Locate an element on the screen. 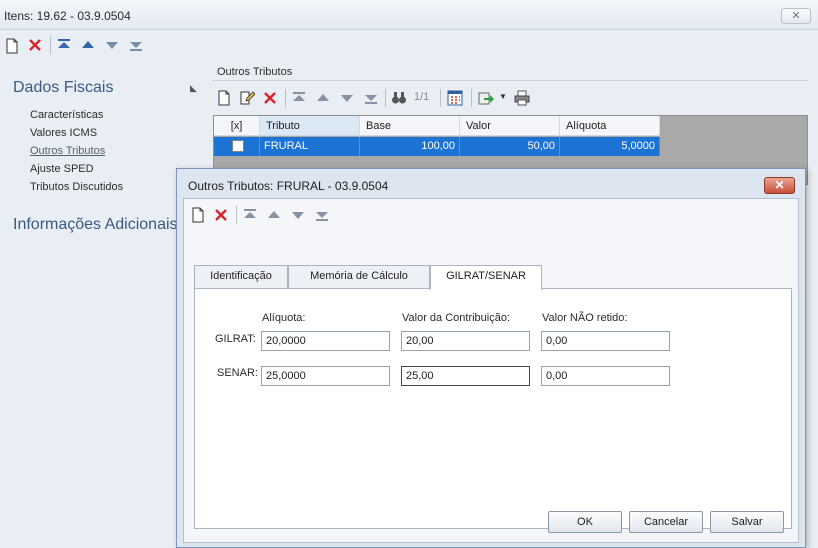 The height and width of the screenshot is (548, 818). senar-aliquota-input is located at coordinates (325, 376).